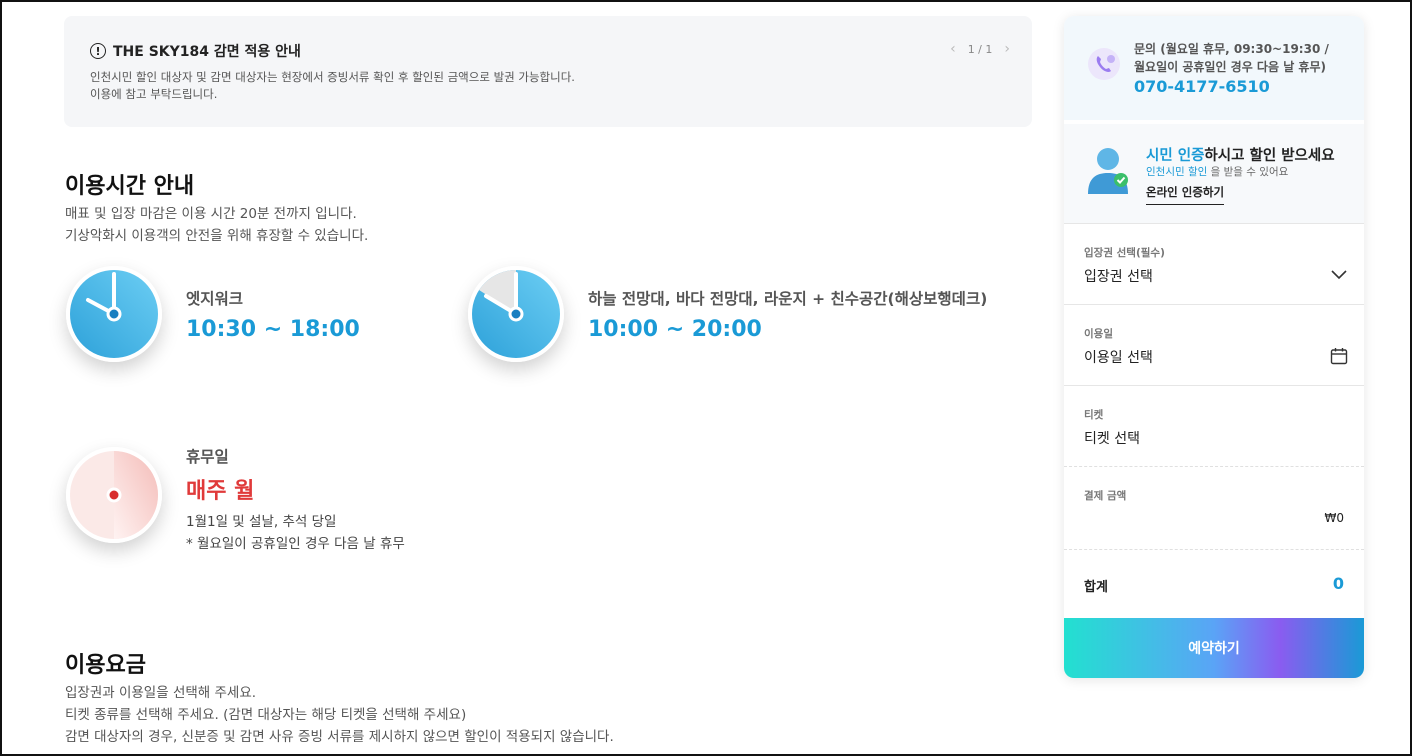  I want to click on closed-label: 휴무일, so click(207, 457).